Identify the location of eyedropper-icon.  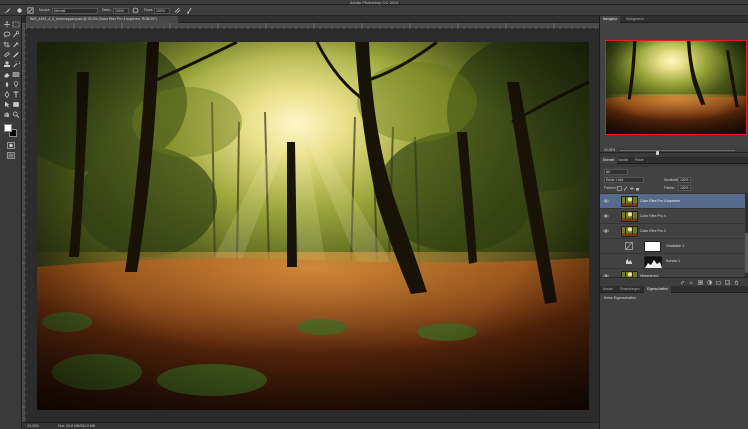
(16, 44).